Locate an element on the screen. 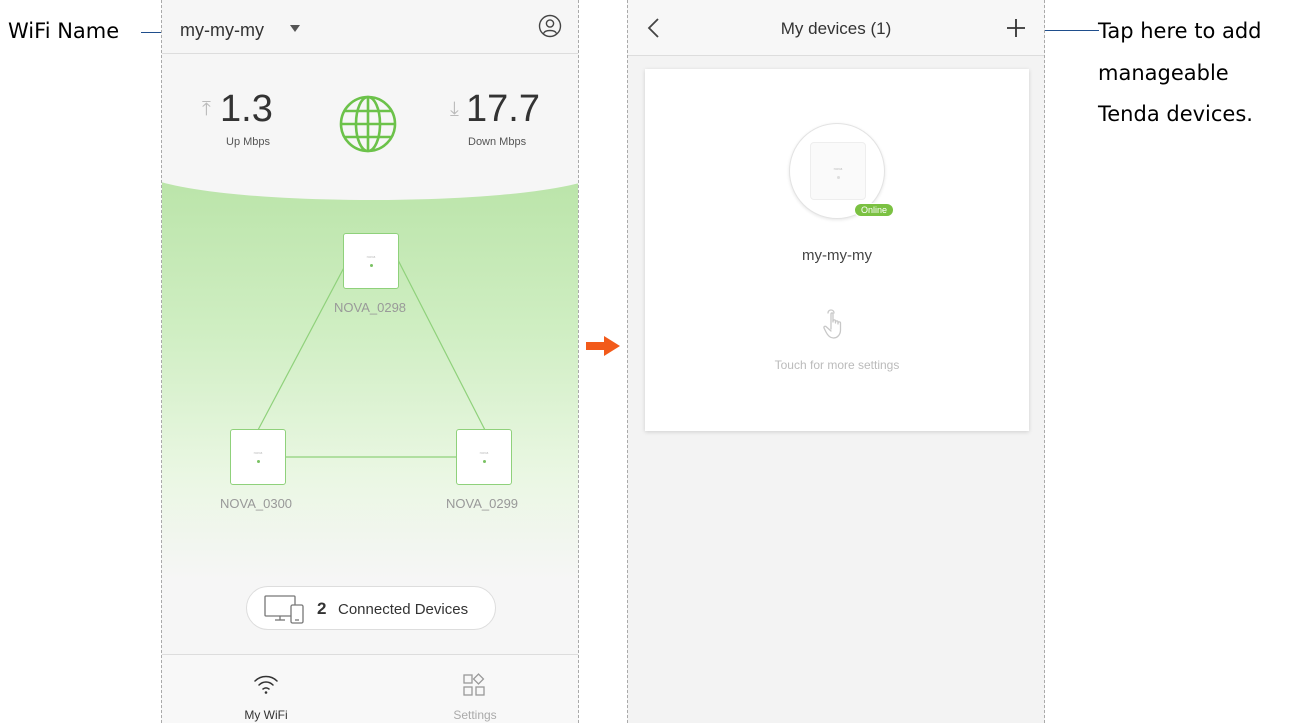  add-hint-line-1: Tap here to add is located at coordinates (1180, 31).